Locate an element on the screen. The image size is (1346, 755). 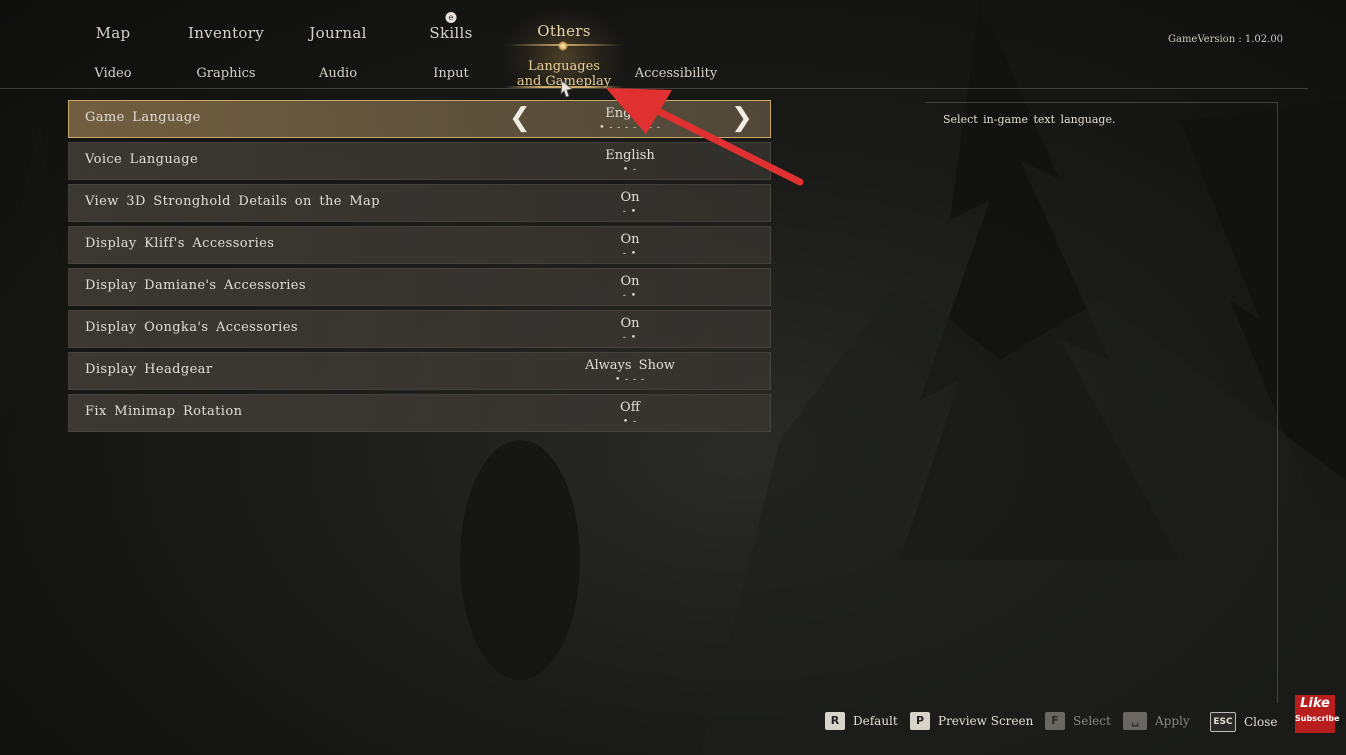
nav-divider is located at coordinates (455, 88).